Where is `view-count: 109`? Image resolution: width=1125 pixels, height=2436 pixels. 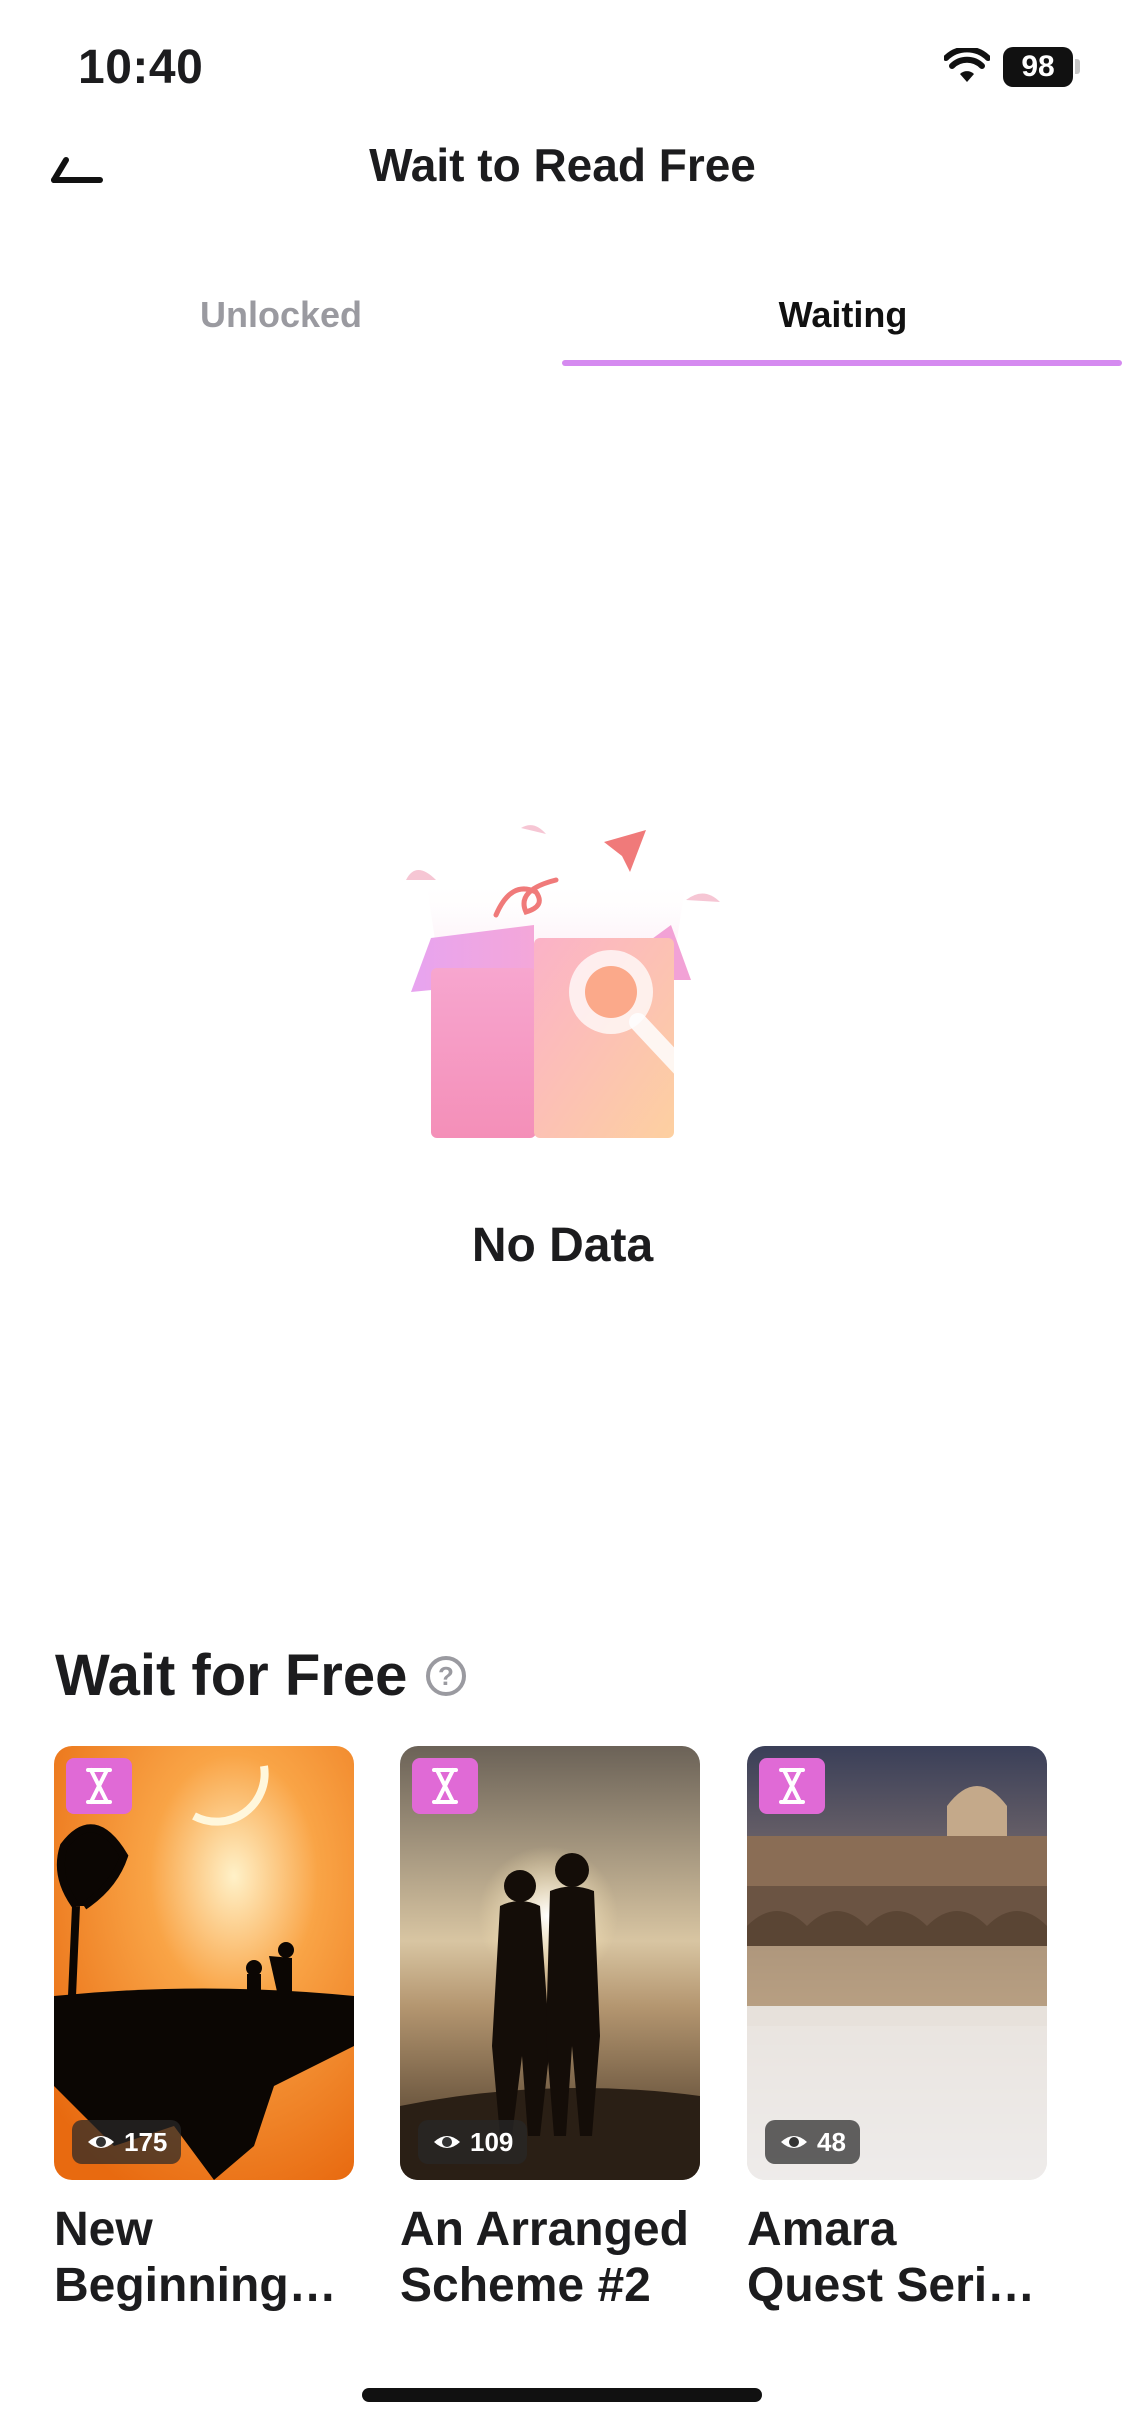 view-count: 109 is located at coordinates (473, 2142).